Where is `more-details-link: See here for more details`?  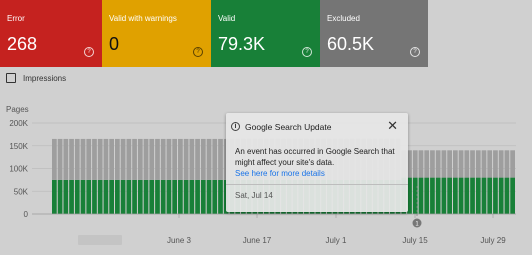
more-details-link: See here for more details is located at coordinates (280, 173).